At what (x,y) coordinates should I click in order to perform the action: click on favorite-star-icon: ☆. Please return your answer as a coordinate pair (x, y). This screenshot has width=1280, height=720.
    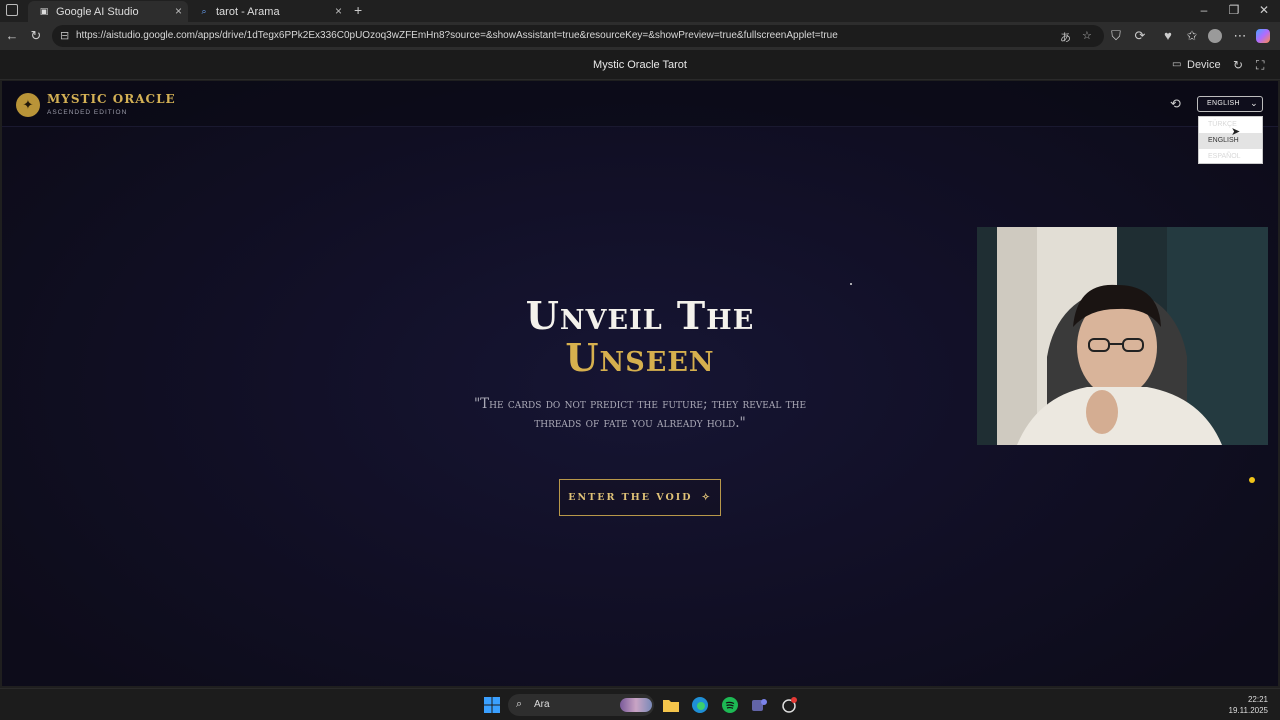
    Looking at the image, I should click on (1087, 35).